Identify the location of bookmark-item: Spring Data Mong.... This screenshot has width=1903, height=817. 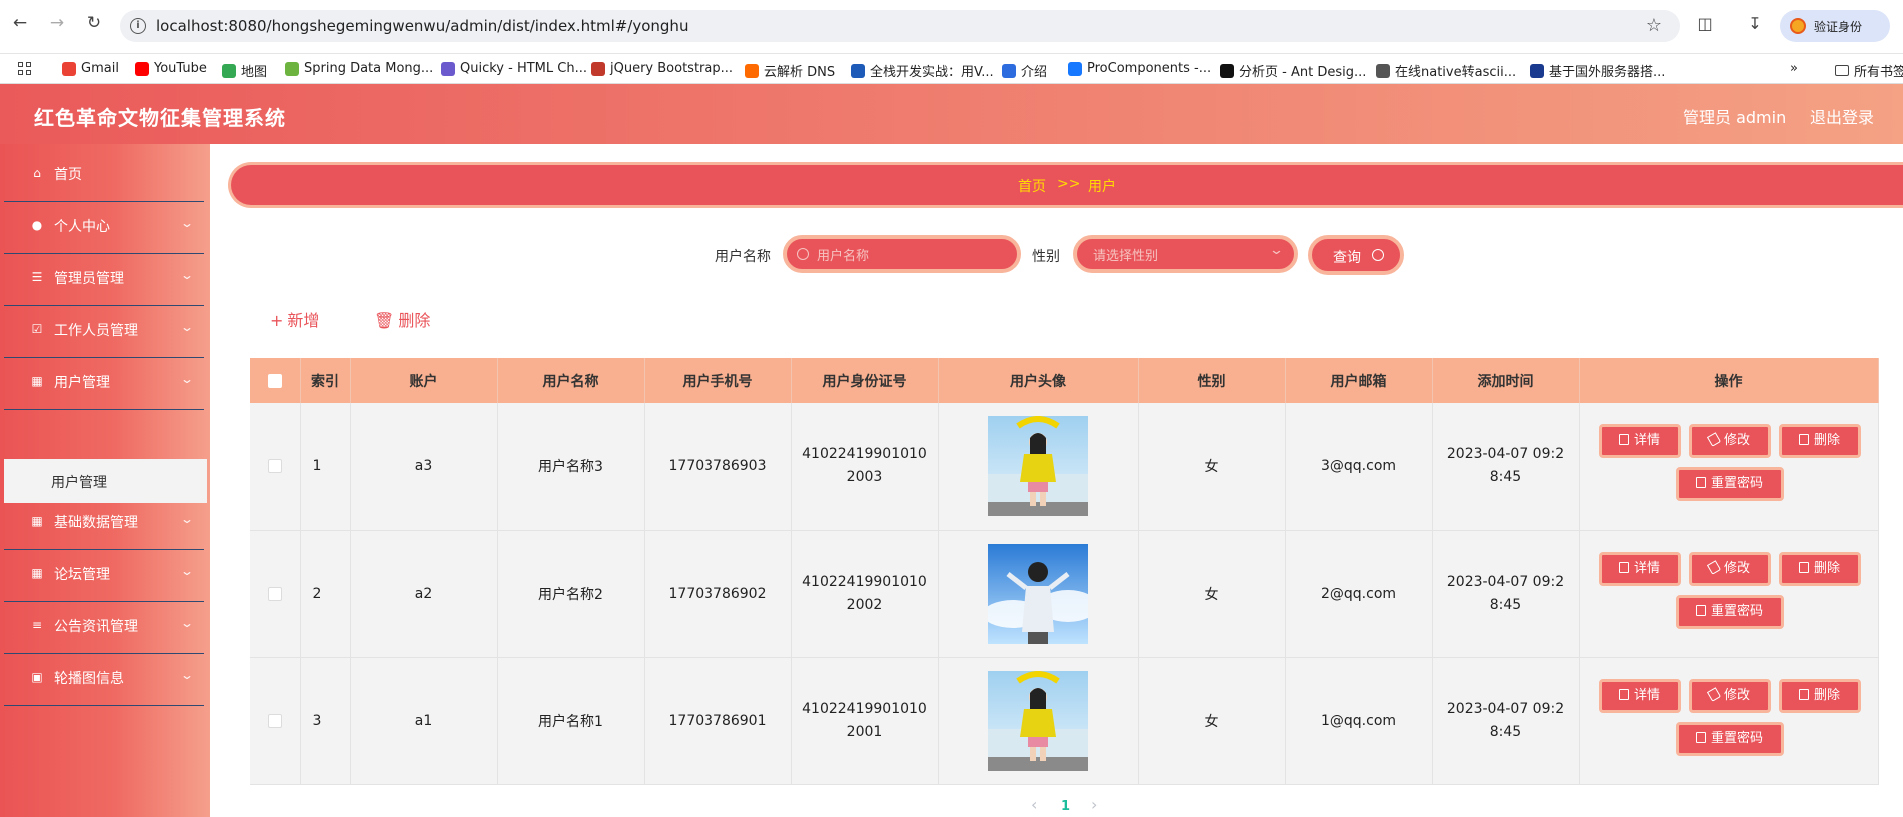
(359, 68).